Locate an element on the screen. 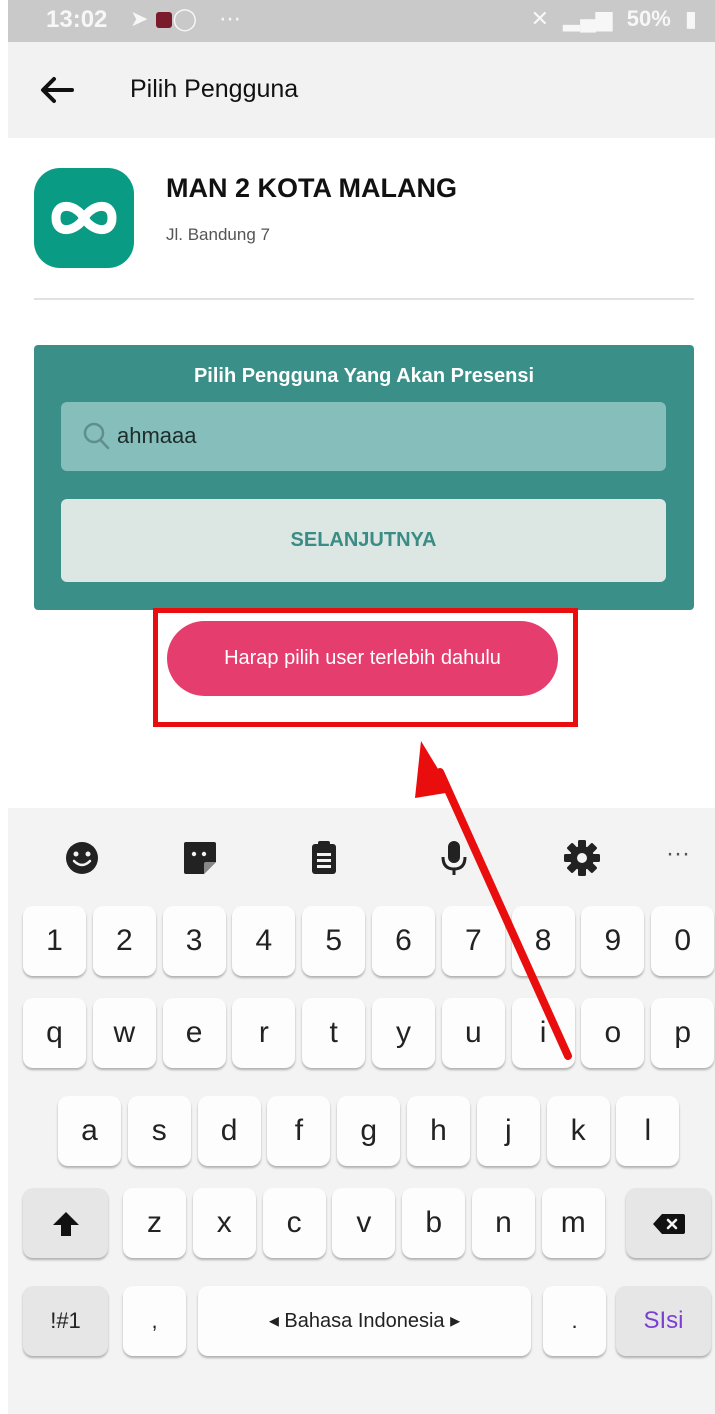 The width and height of the screenshot is (715, 1414). key-n: n is located at coordinates (503, 1223).